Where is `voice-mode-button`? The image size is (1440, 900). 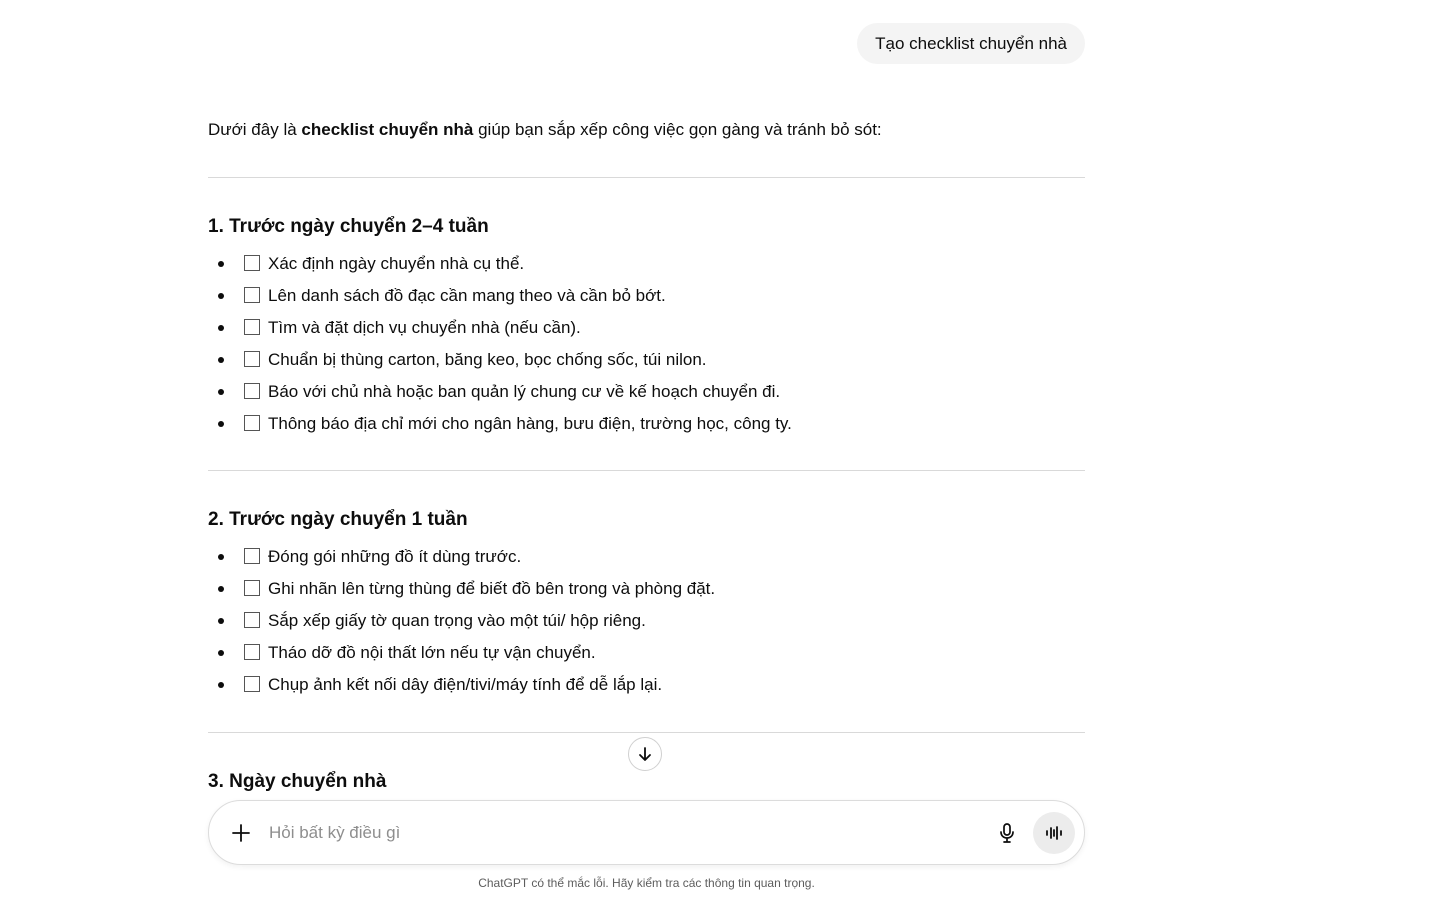
voice-mode-button is located at coordinates (1054, 833).